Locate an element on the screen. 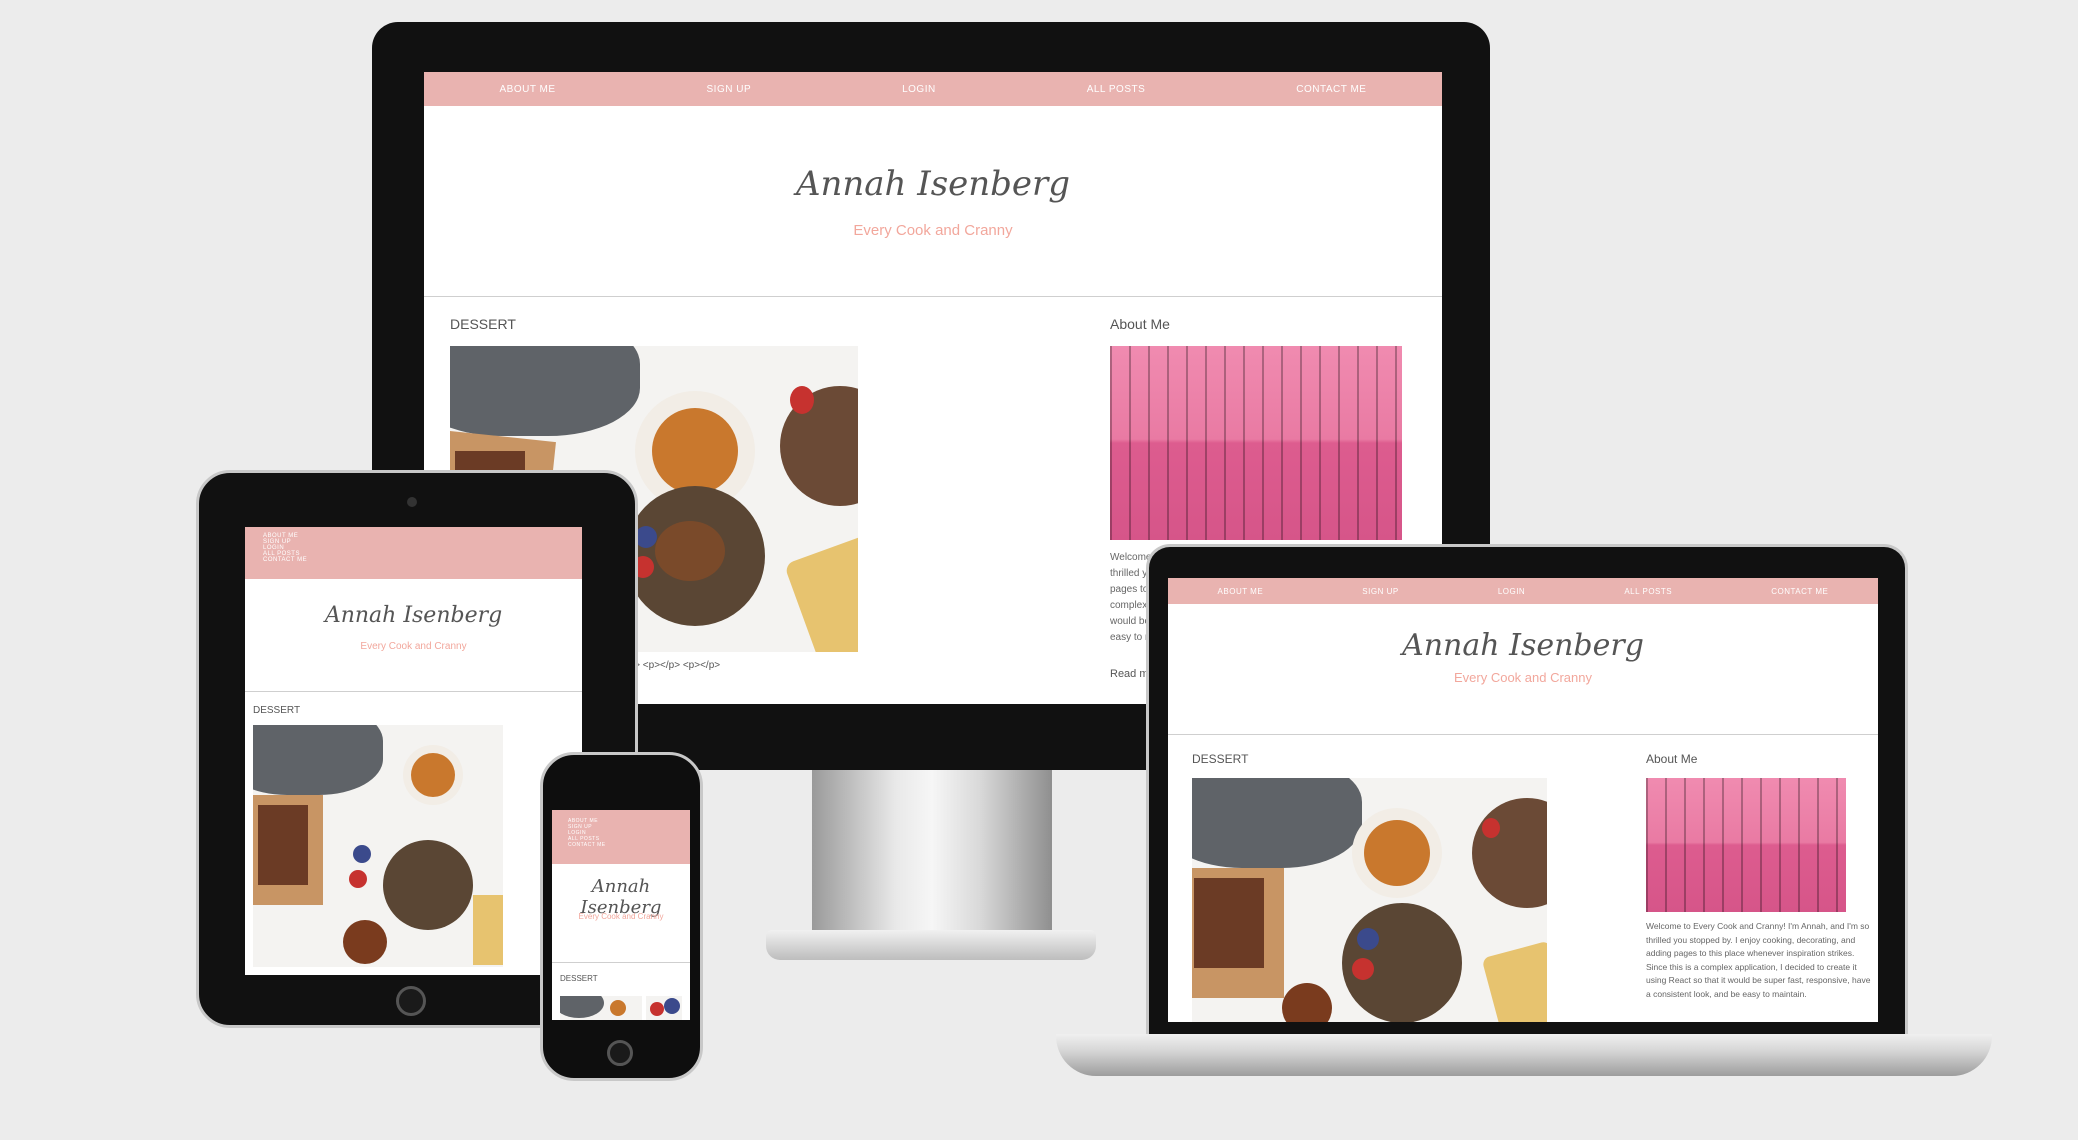 This screenshot has height=1140, width=2078. monitor-stand is located at coordinates (932, 855).